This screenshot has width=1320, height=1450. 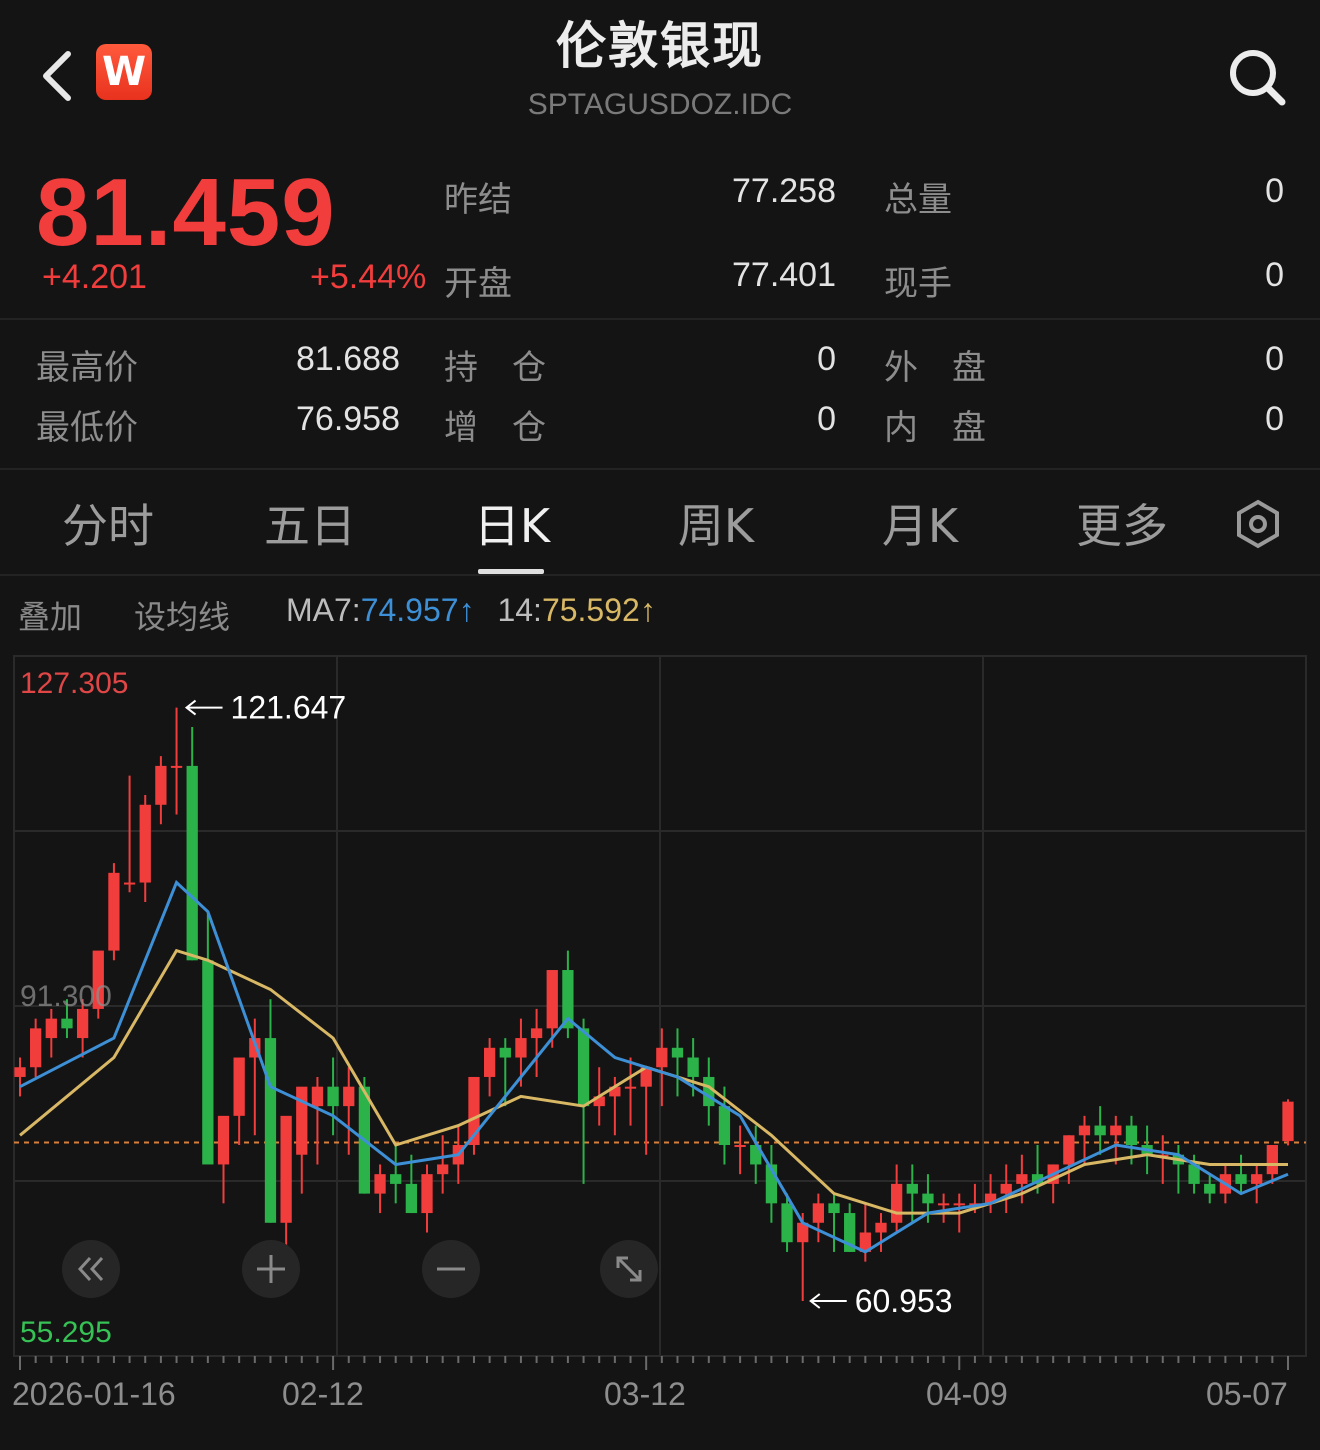 I want to click on high-annotation-value: 121.647, so click(x=289, y=708).